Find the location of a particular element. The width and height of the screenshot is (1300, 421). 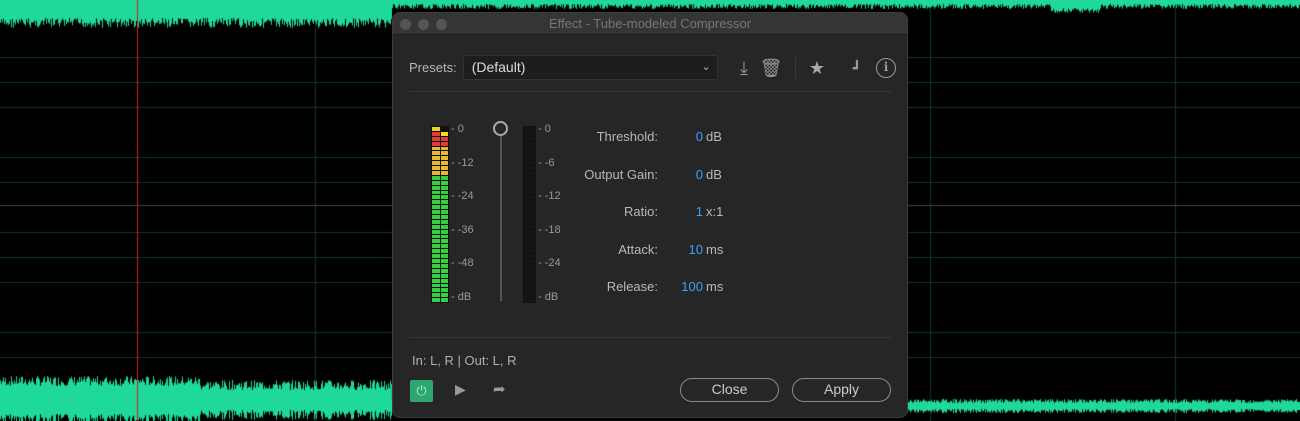

param-row: Release: 100 ms is located at coordinates (663, 289).